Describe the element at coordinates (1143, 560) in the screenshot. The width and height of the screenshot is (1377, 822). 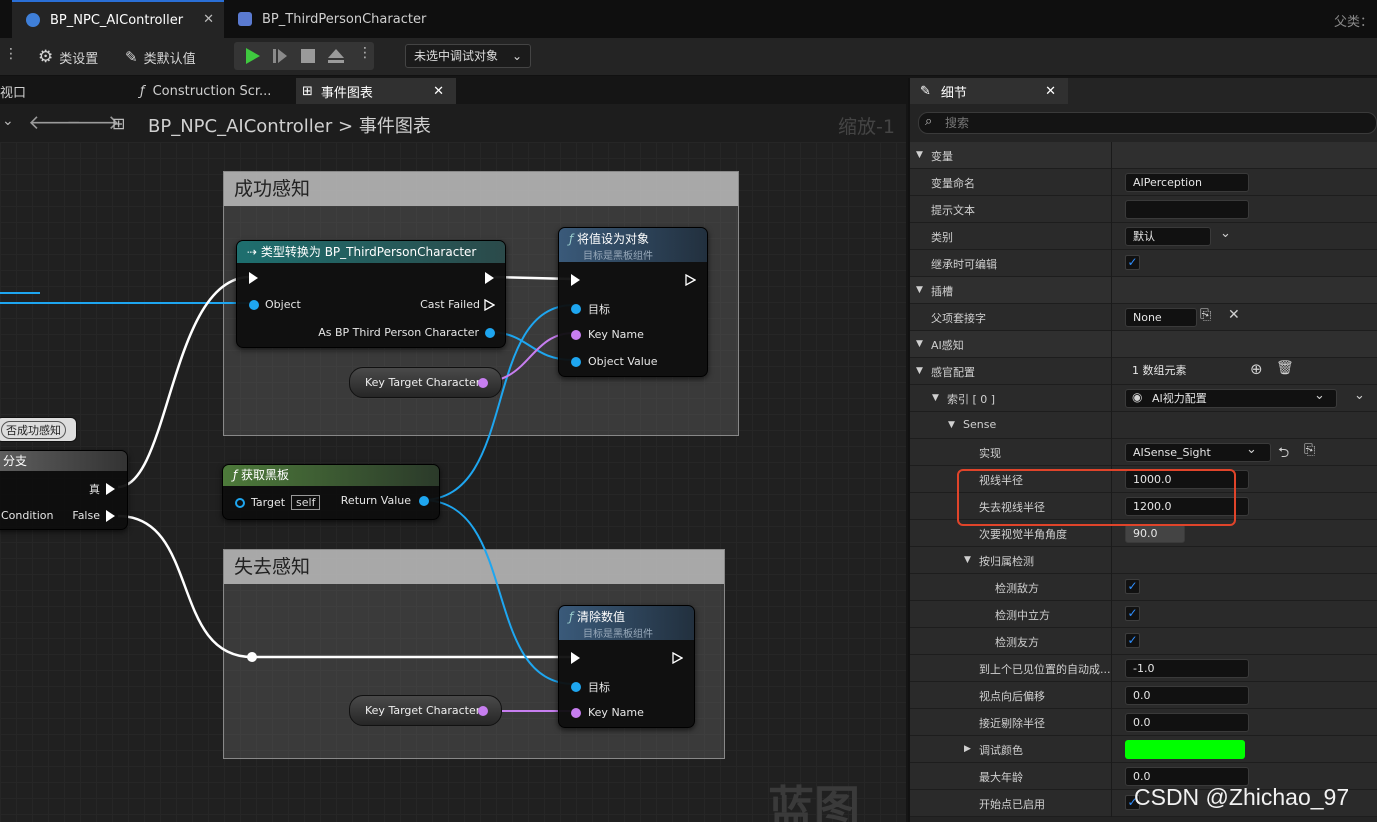
I see `property-row: ▼ 按归属检测` at that location.